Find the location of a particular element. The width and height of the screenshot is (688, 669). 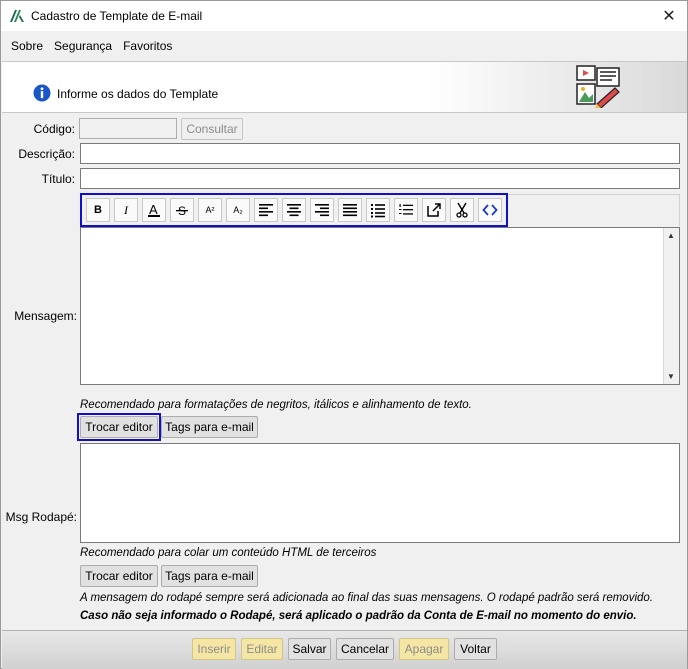

cancelar-button: Cancelar is located at coordinates (365, 649).